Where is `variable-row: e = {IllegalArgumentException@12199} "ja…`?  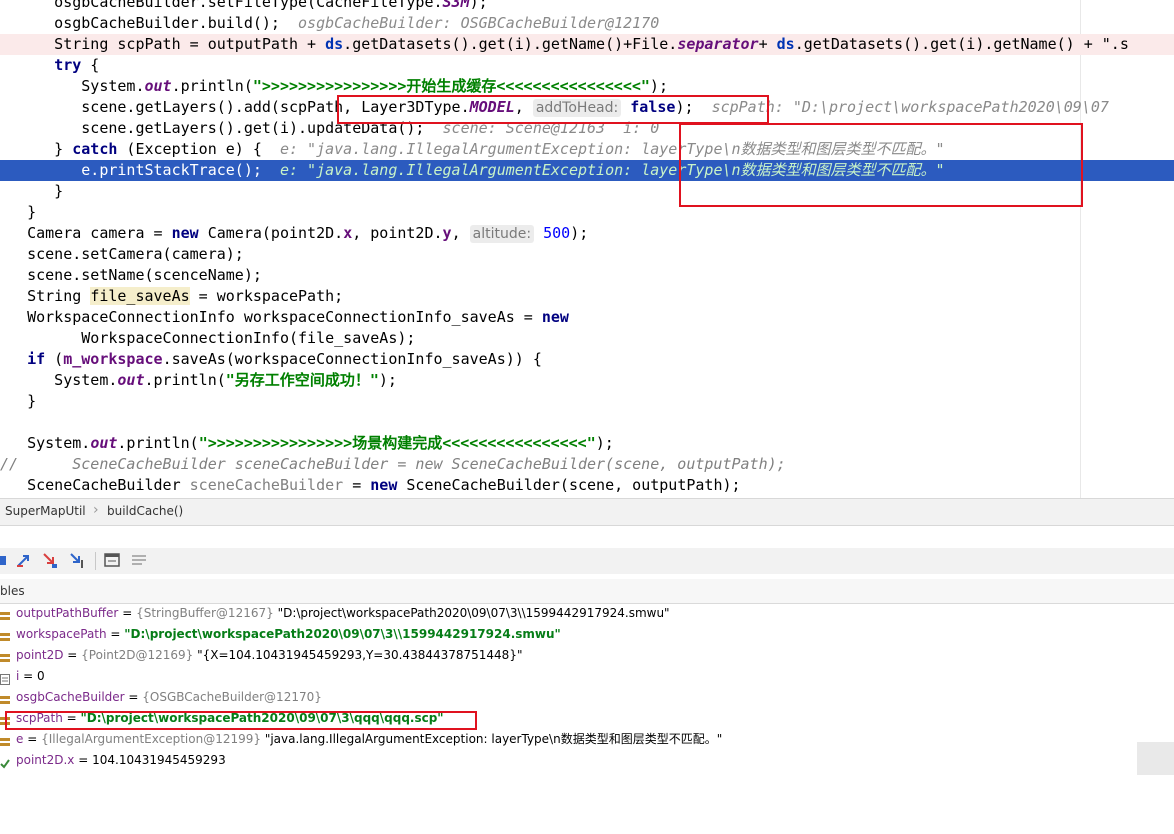 variable-row: e = {IllegalArgumentException@12199} "ja… is located at coordinates (587, 739).